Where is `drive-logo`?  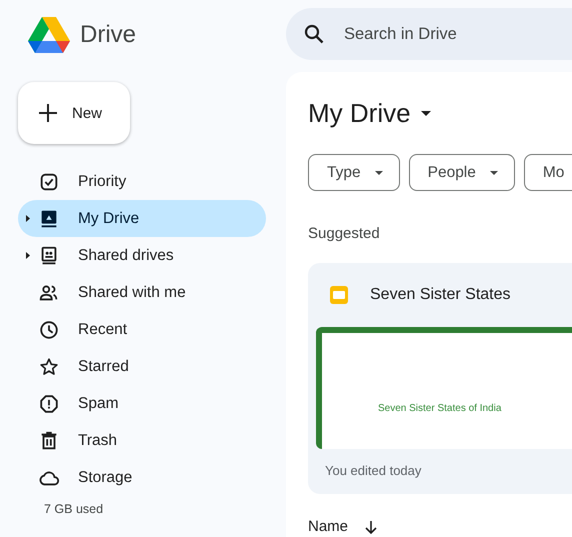 drive-logo is located at coordinates (49, 35).